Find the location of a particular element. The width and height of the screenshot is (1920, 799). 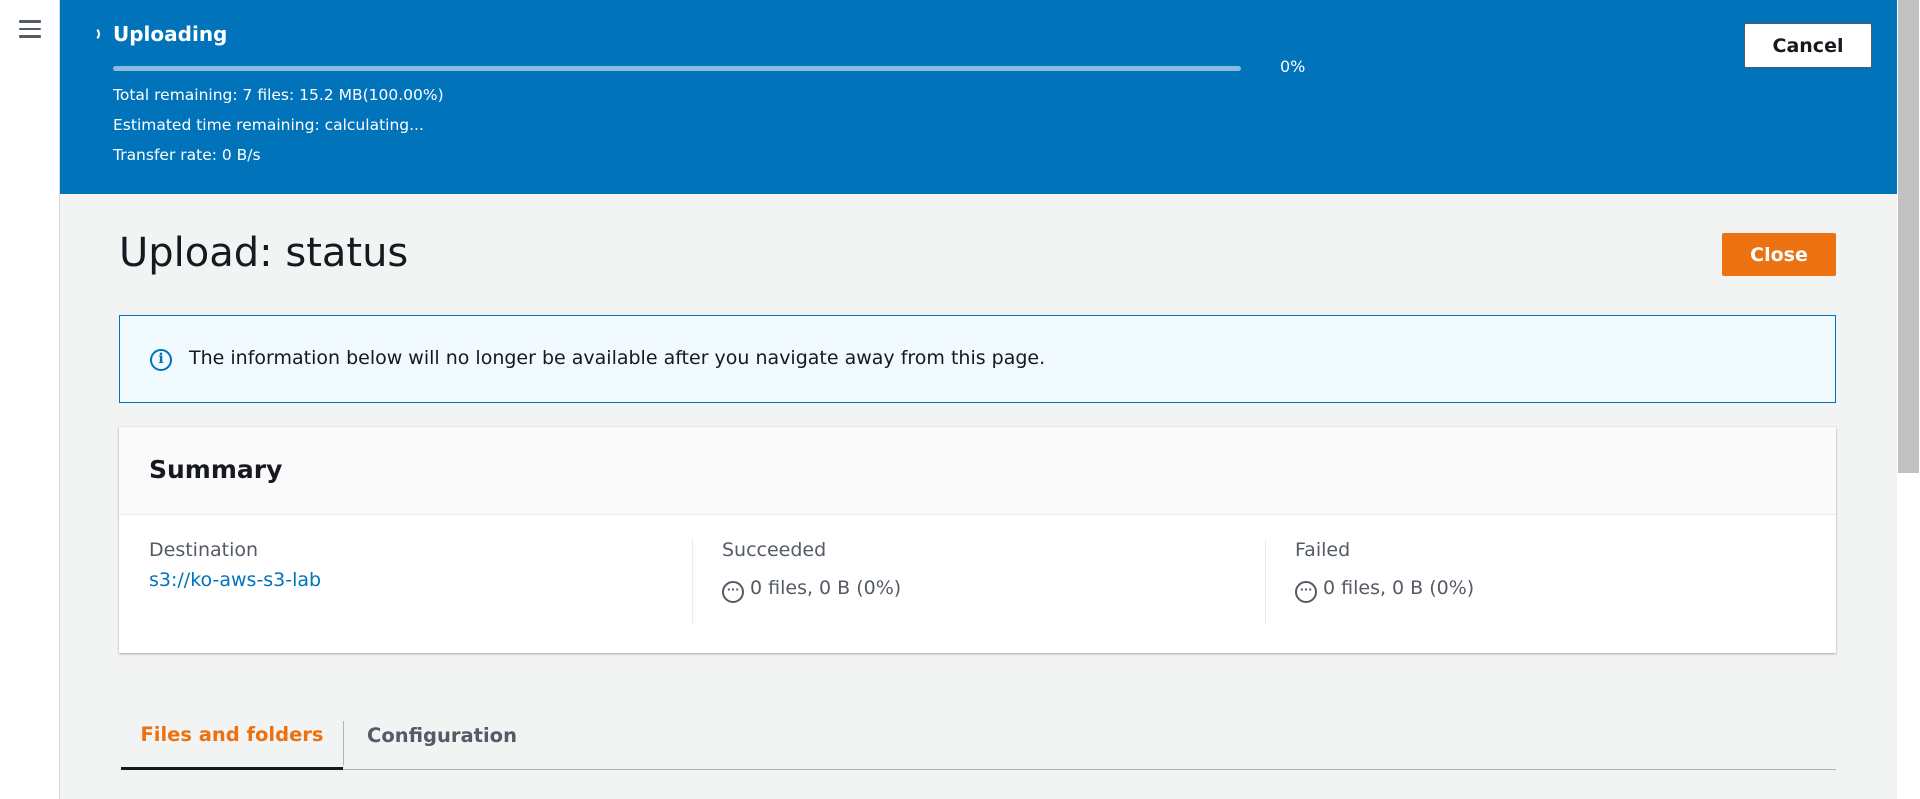

succeeded-column: Succeeded ··· 0 files, 0 B (0%) is located at coordinates (978, 582).